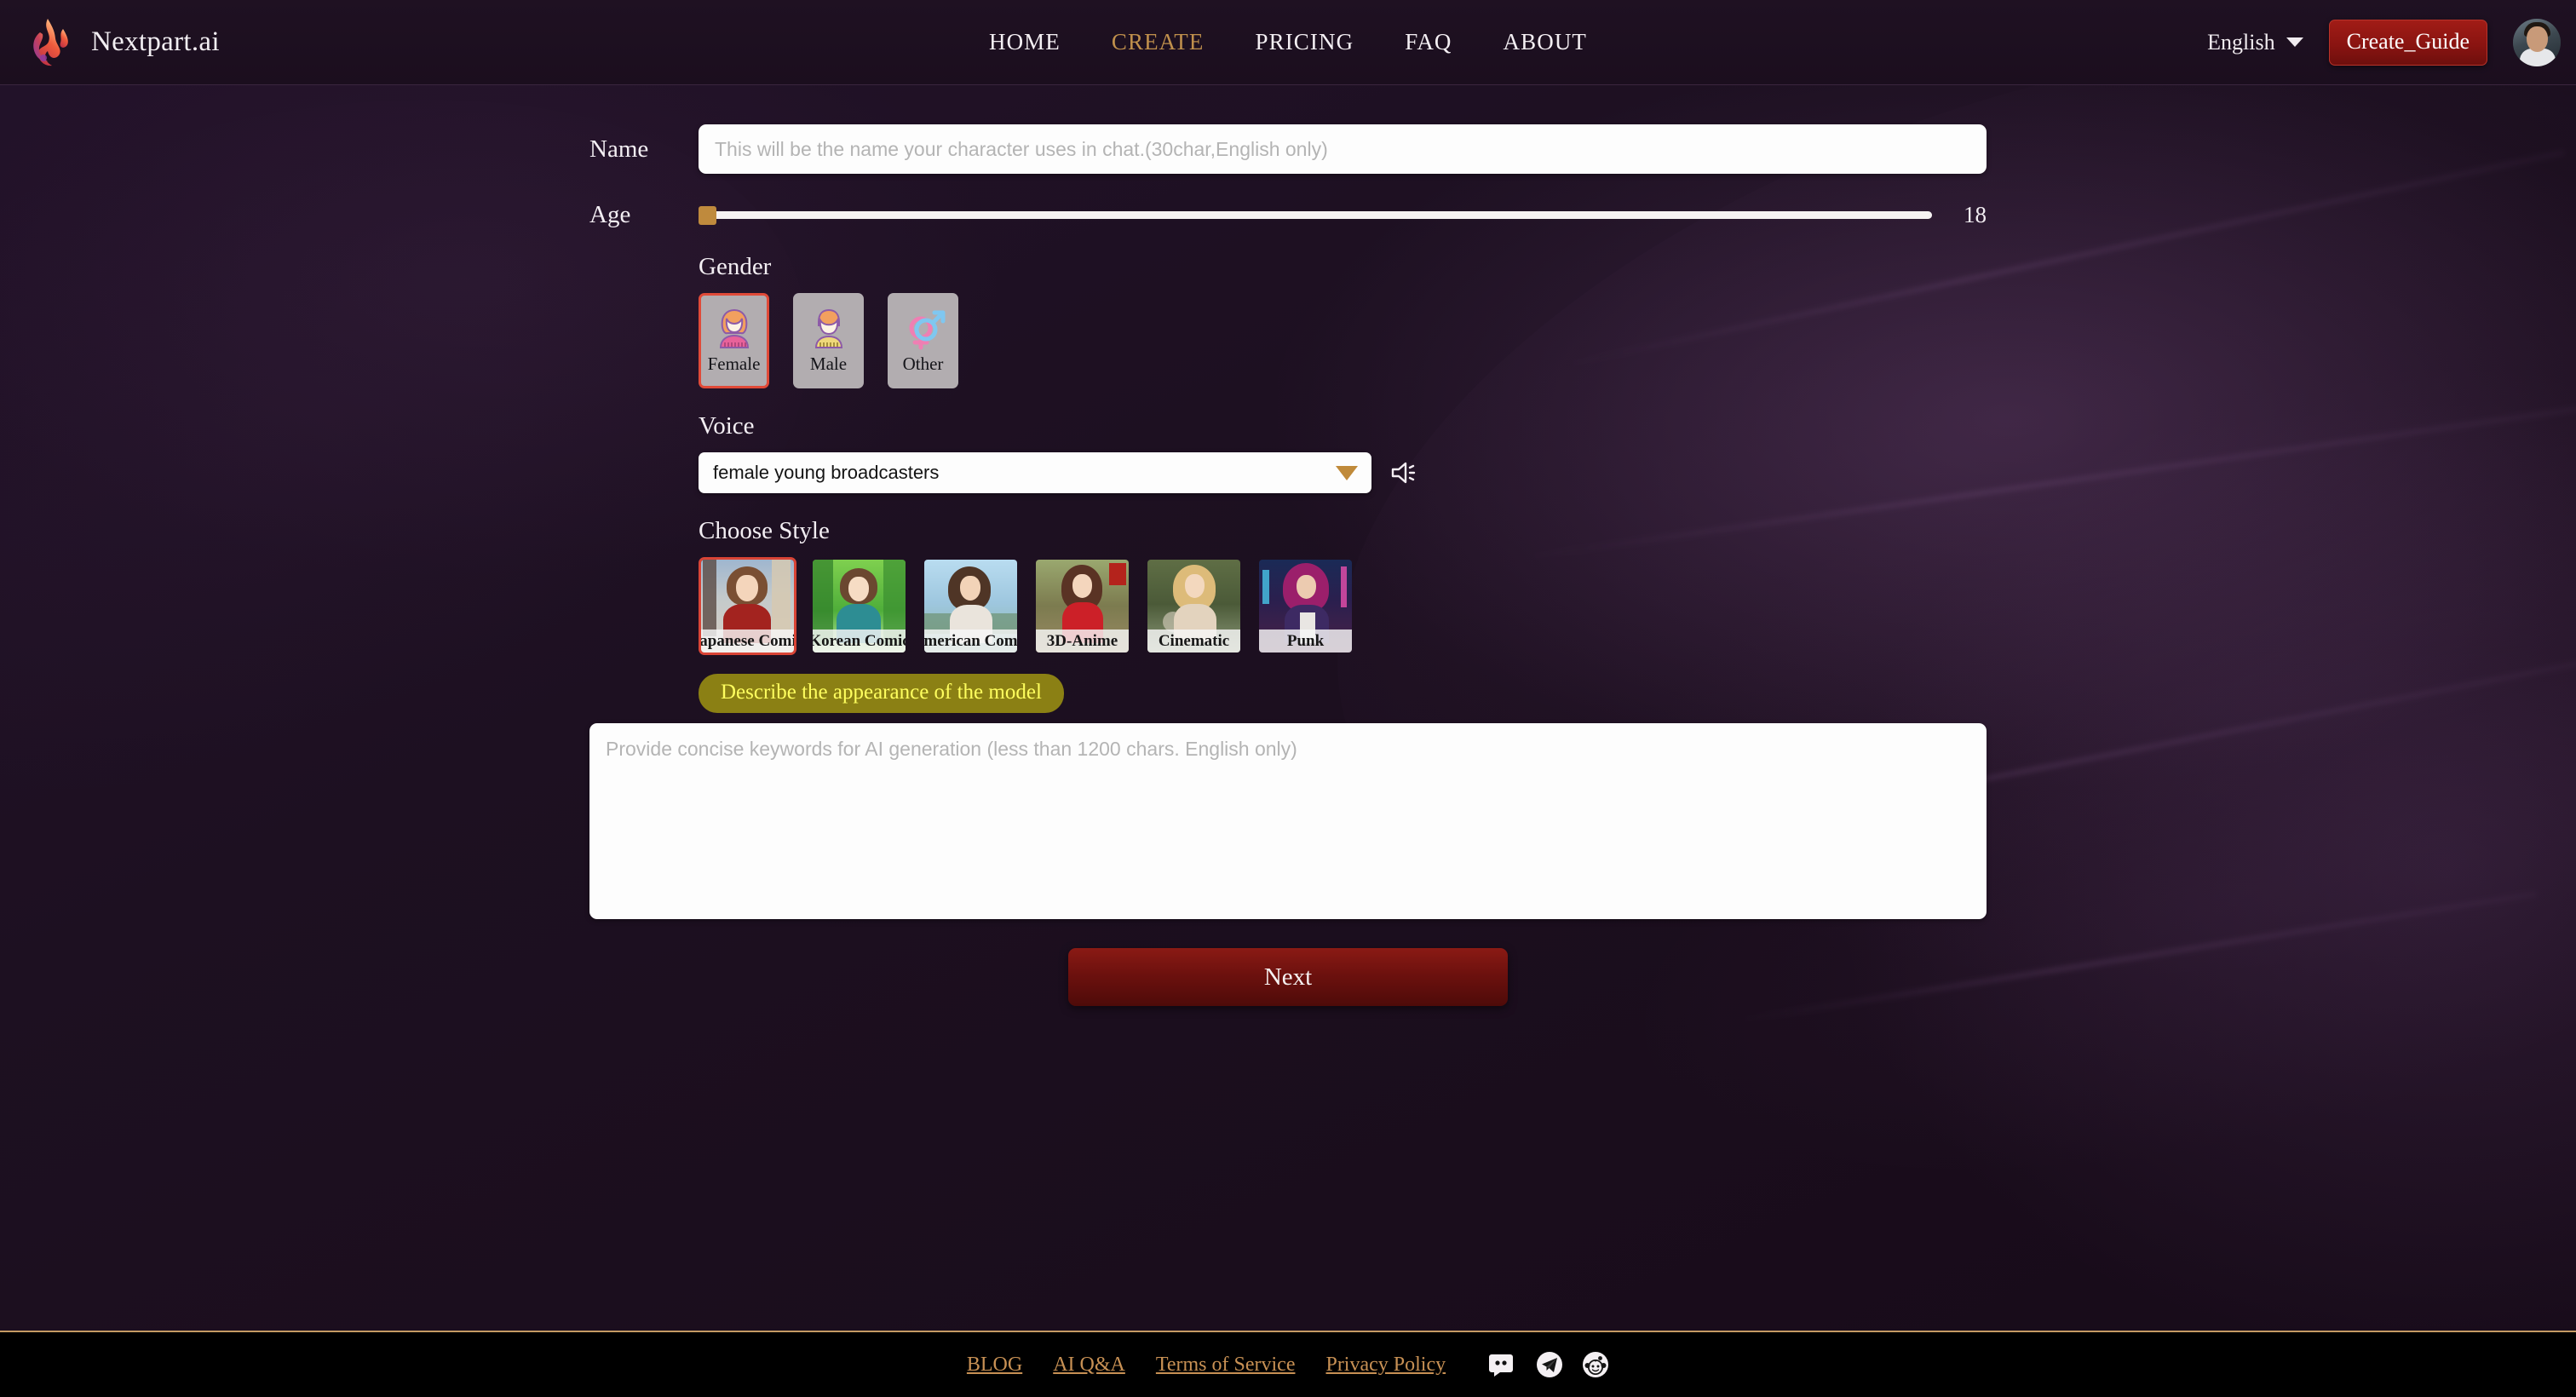 Image resolution: width=2576 pixels, height=1397 pixels. What do you see at coordinates (971, 606) in the screenshot?
I see `style-option-american-comic: American Comic` at bounding box center [971, 606].